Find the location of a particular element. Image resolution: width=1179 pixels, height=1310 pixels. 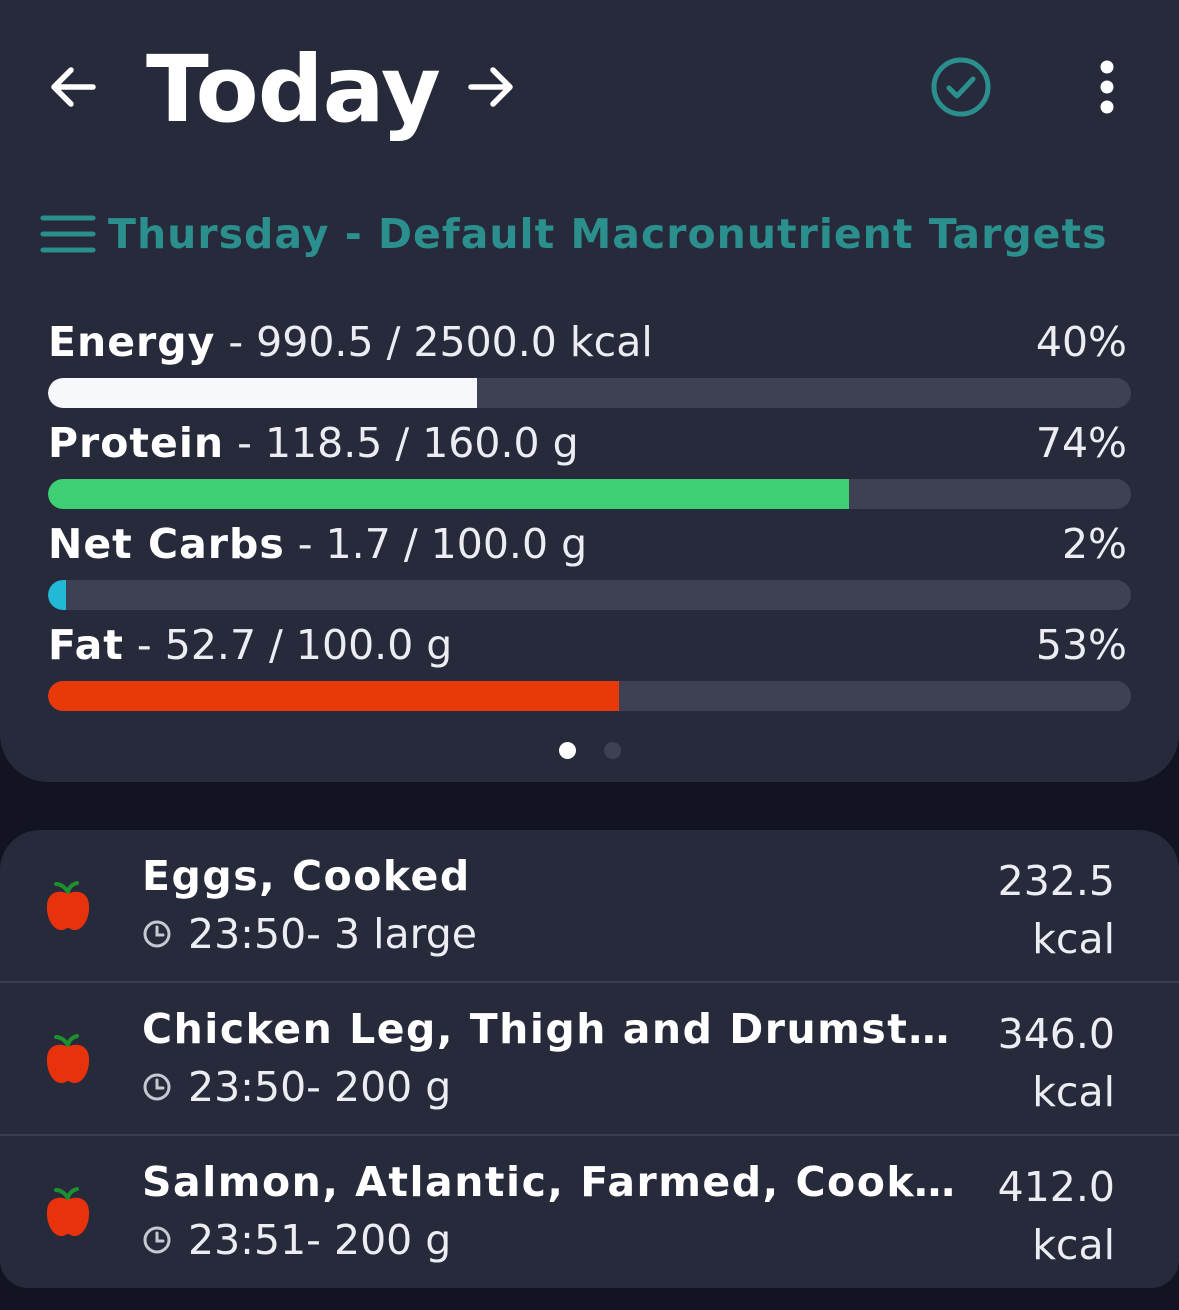

macro-fat: Fat - 52.7 / 100.0 g 53% is located at coordinates (589, 664).